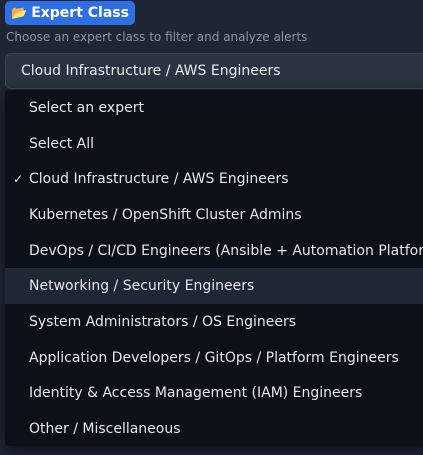 This screenshot has width=423, height=455. What do you see at coordinates (86, 107) in the screenshot?
I see `option-label: Select an expert` at bounding box center [86, 107].